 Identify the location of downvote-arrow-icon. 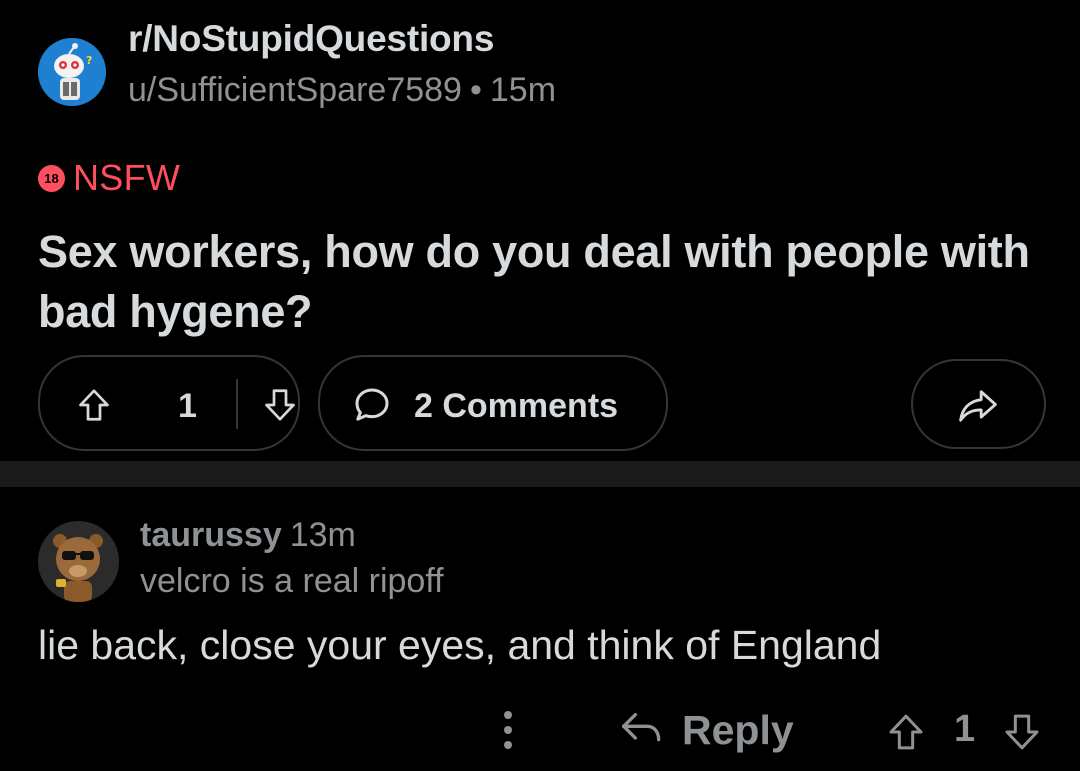
(280, 407).